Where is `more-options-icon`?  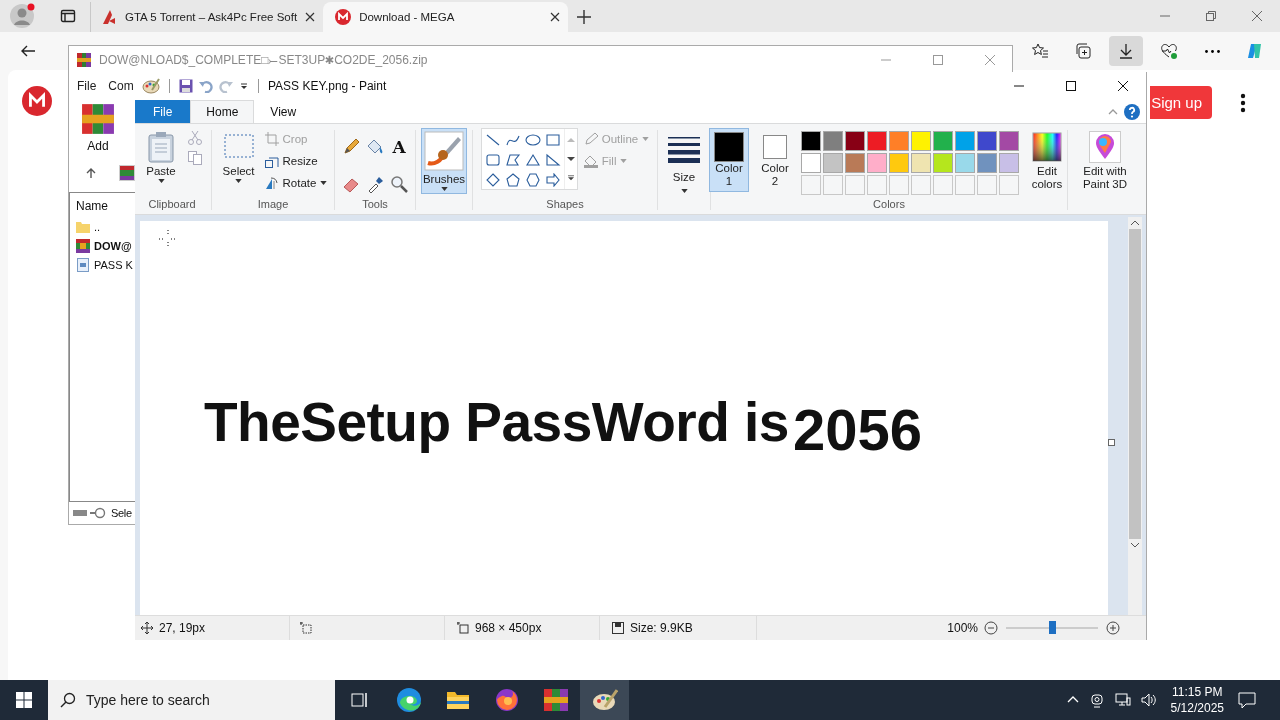
more-options-icon is located at coordinates (1243, 103).